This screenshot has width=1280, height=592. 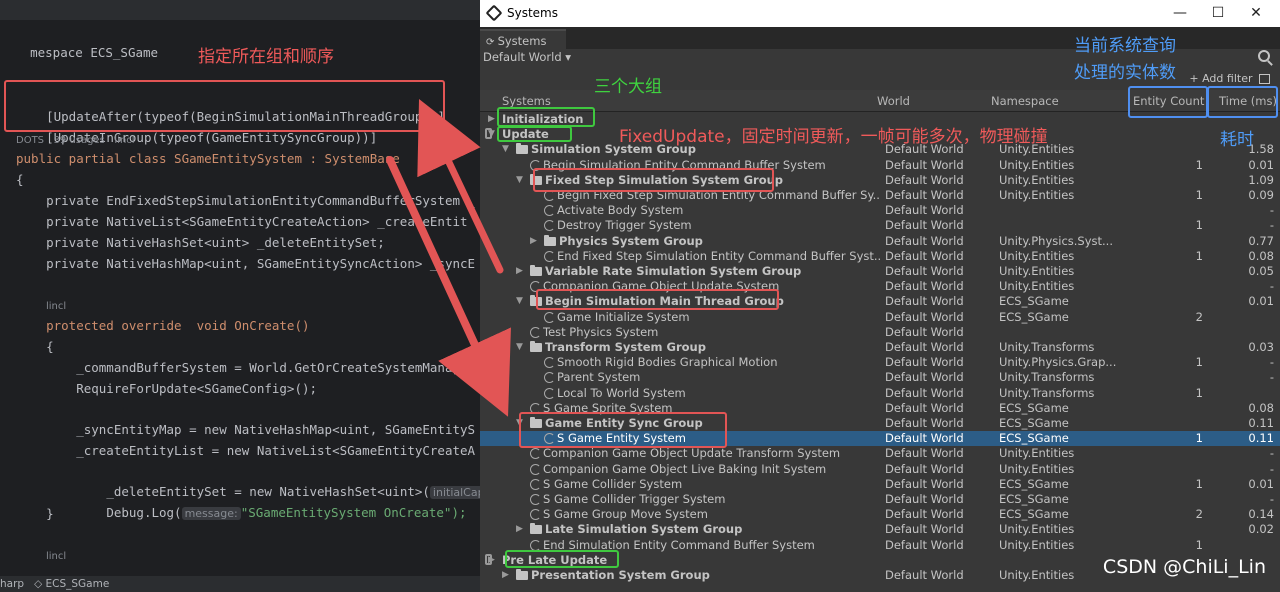 I want to click on annotation-box-pre-late-update, so click(x=562, y=559).